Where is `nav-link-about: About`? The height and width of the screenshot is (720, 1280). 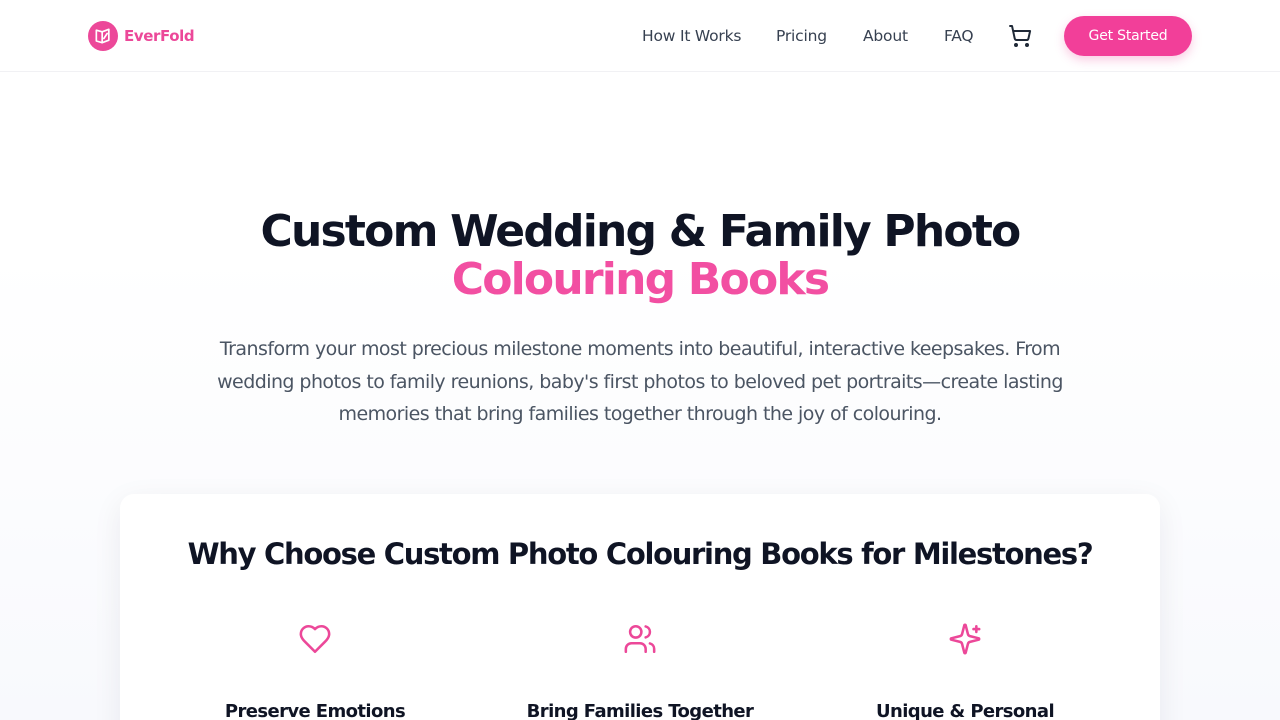
nav-link-about: About is located at coordinates (885, 36).